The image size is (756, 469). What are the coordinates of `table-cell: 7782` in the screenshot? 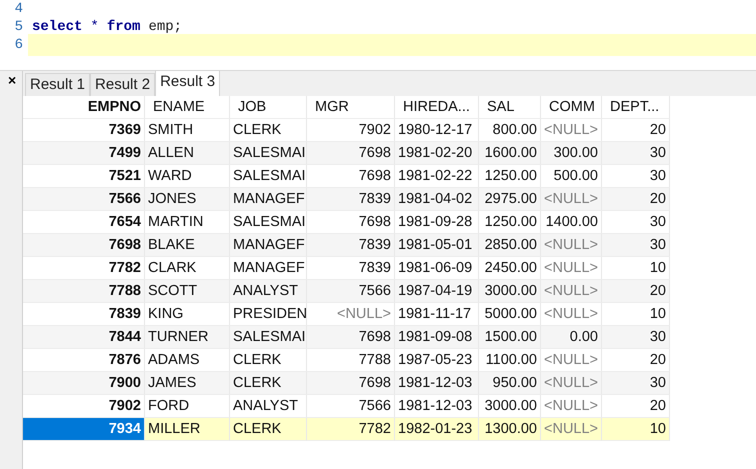 It's located at (351, 429).